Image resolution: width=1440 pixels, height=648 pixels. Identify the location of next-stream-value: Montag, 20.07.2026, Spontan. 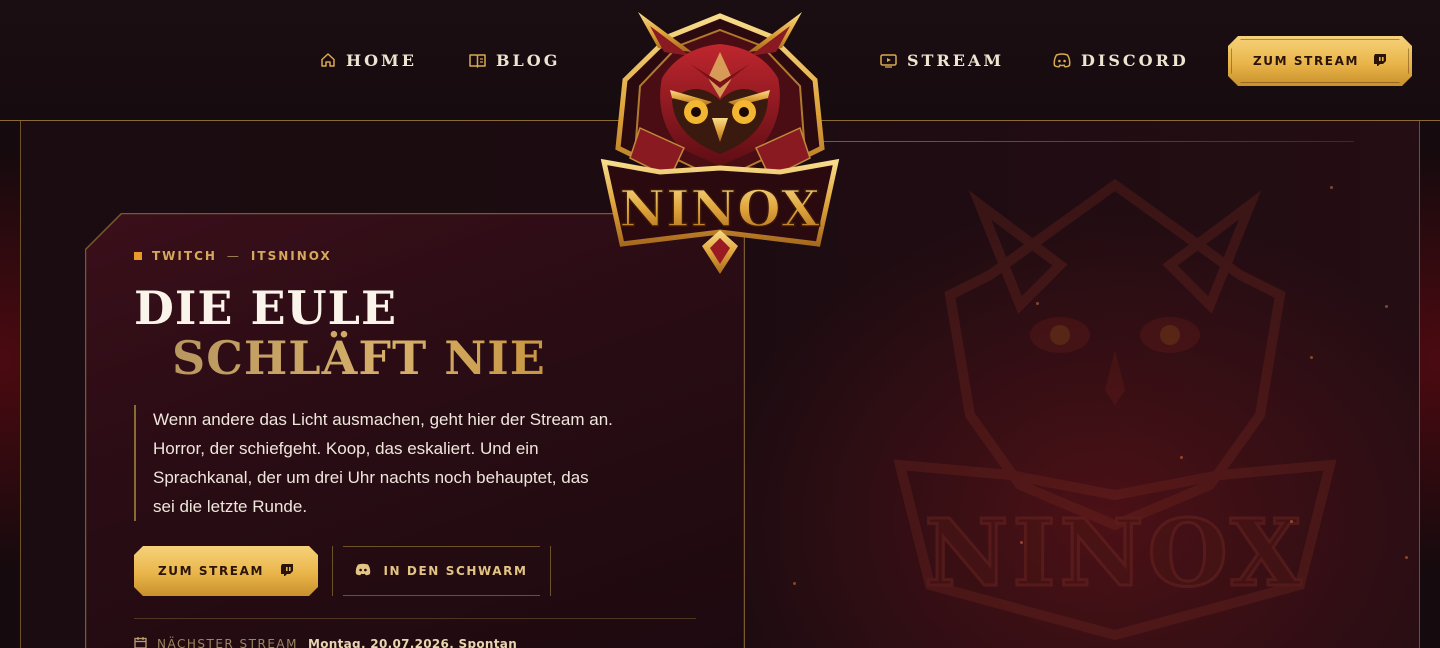
(413, 642).